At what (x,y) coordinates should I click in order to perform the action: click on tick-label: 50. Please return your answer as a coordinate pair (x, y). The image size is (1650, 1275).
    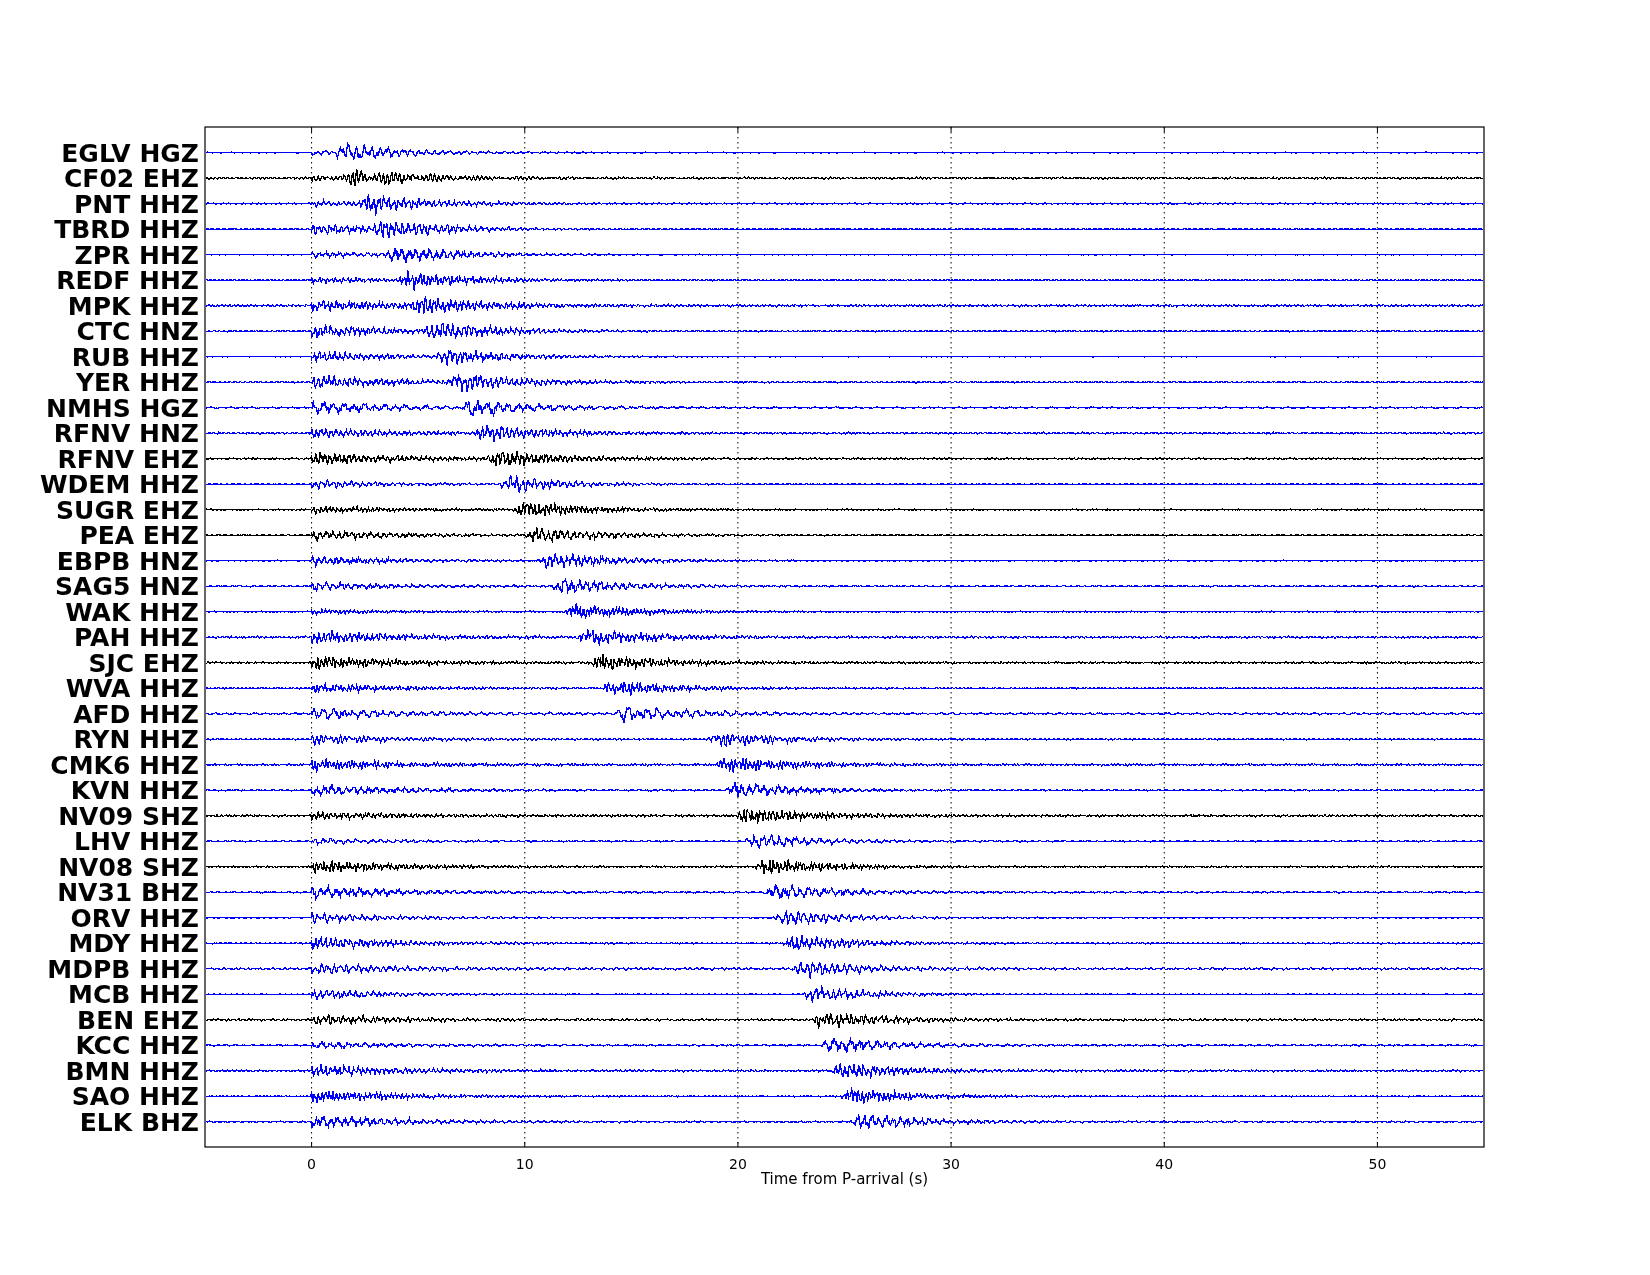
    Looking at the image, I should click on (1377, 1164).